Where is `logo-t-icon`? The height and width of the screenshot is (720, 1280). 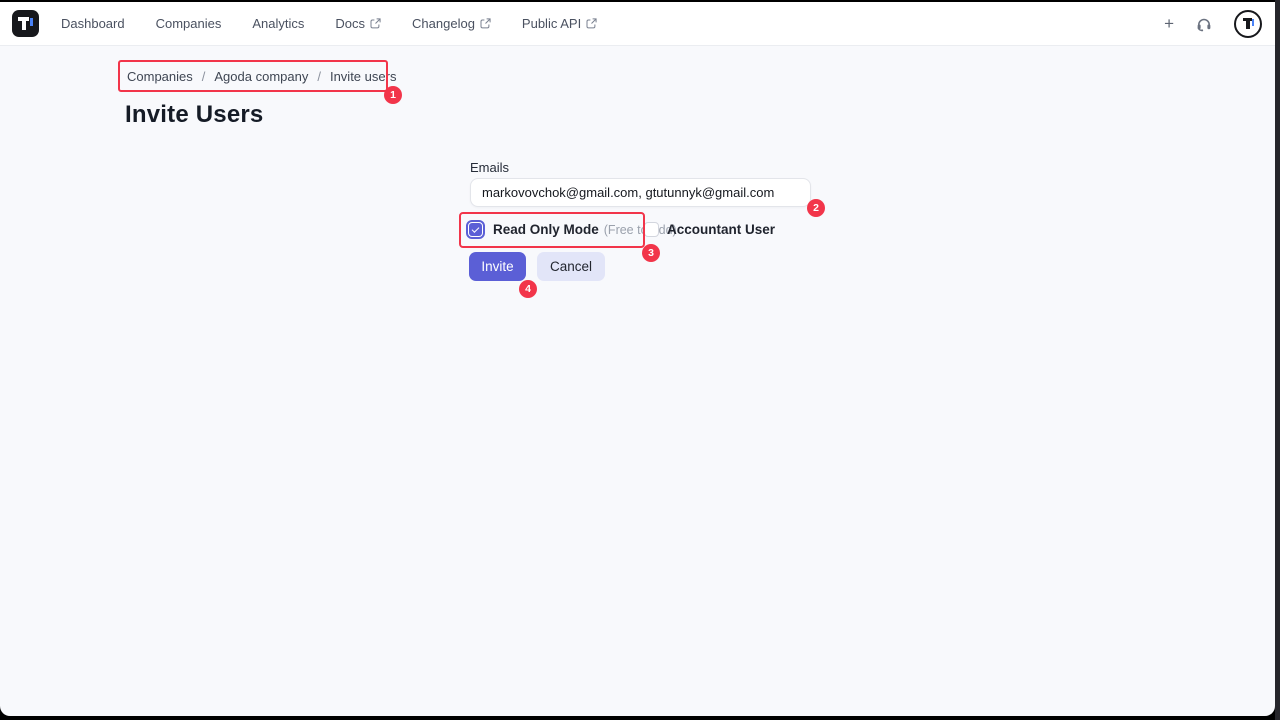 logo-t-icon is located at coordinates (25, 23).